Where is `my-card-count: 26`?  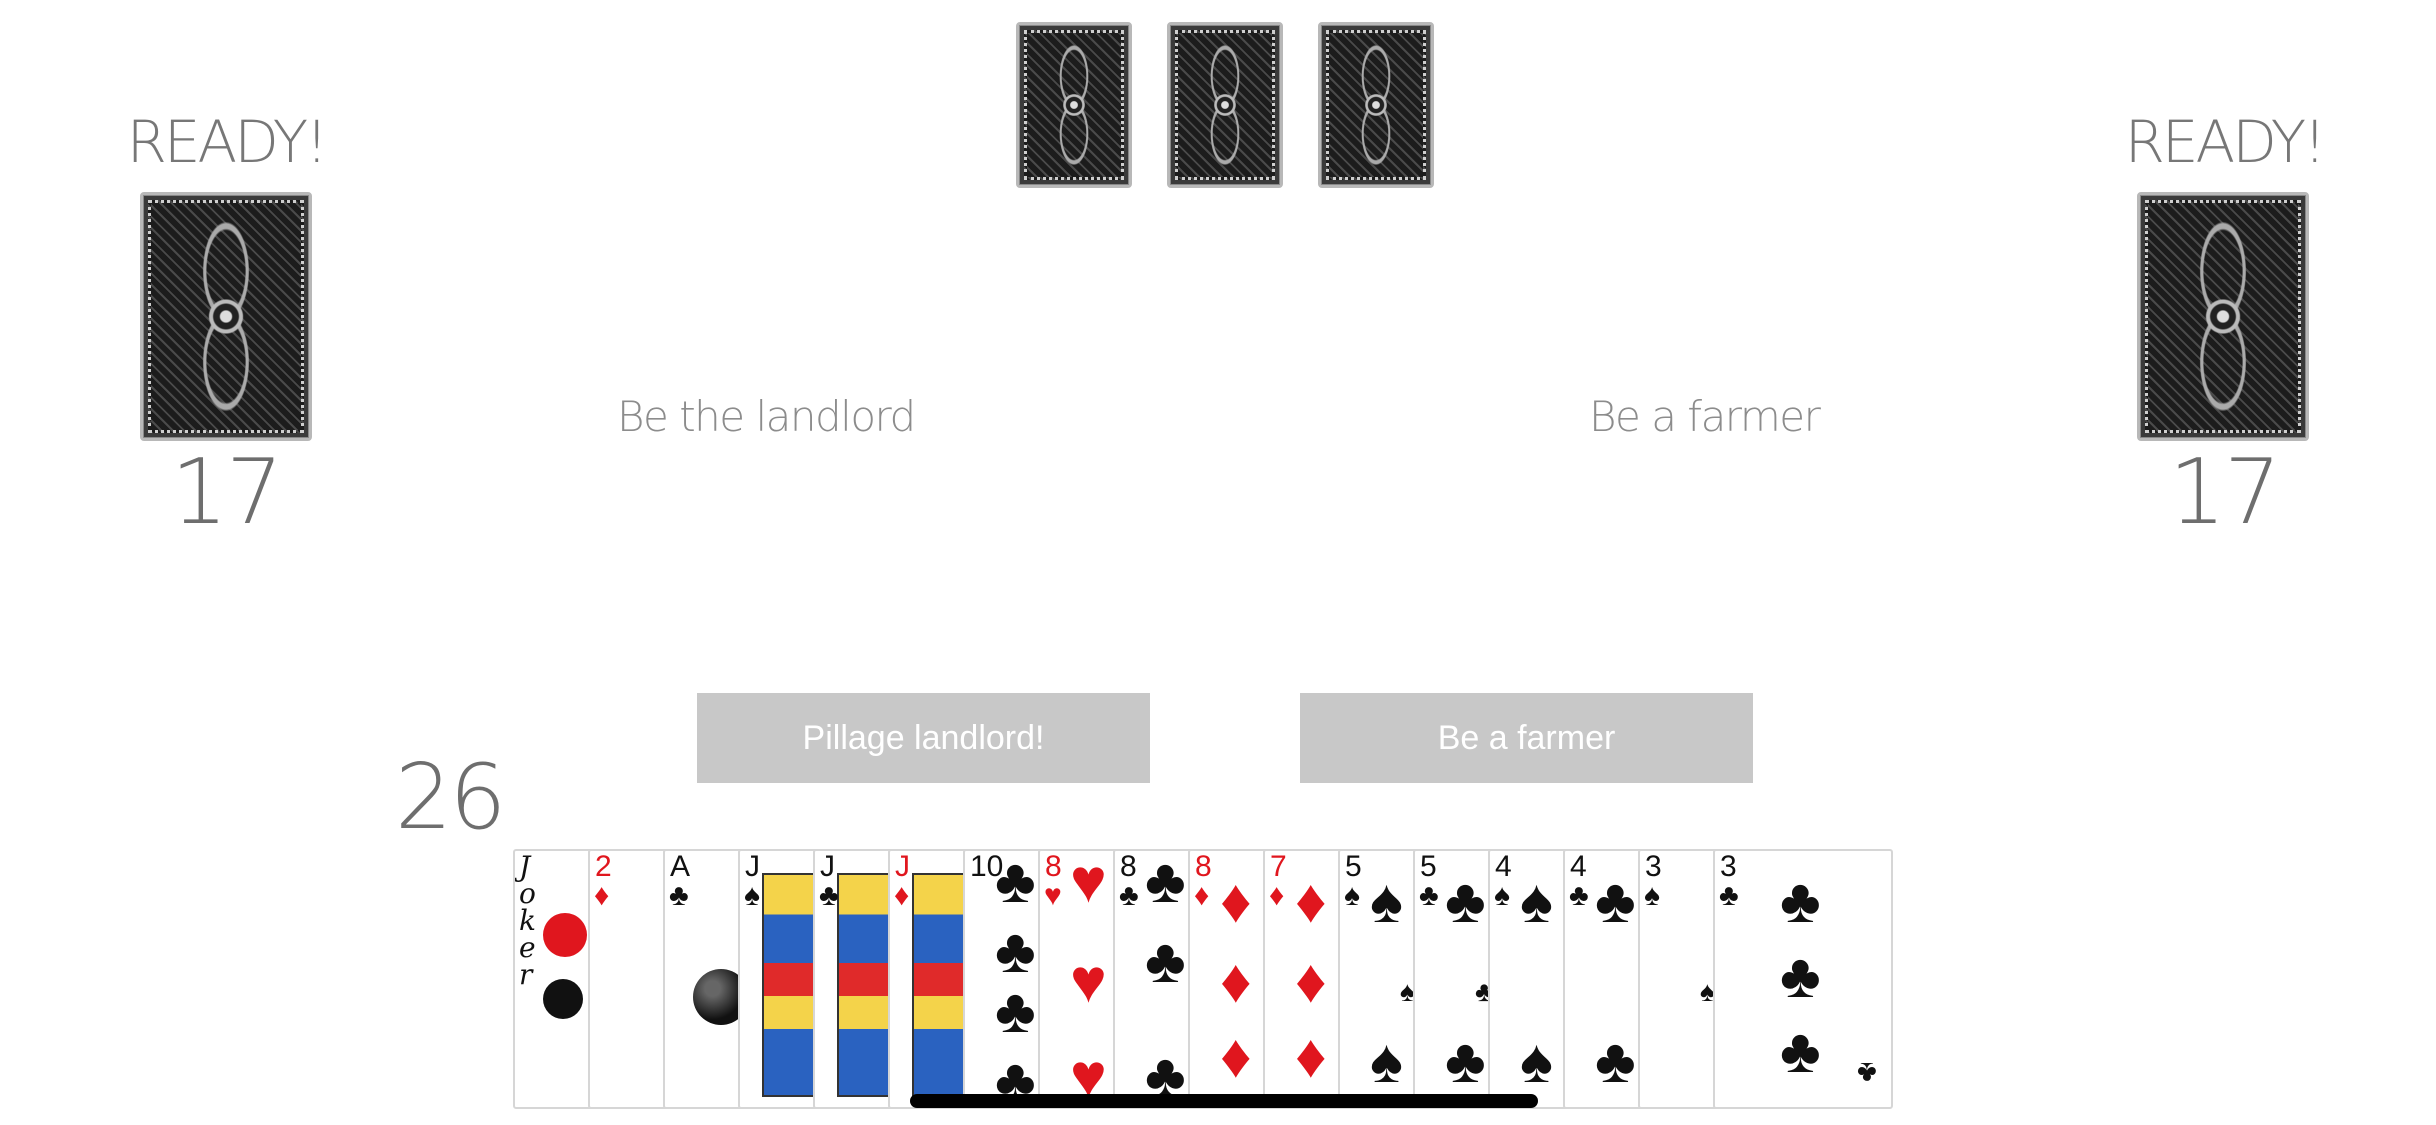
my-card-count: 26 is located at coordinates (451, 797).